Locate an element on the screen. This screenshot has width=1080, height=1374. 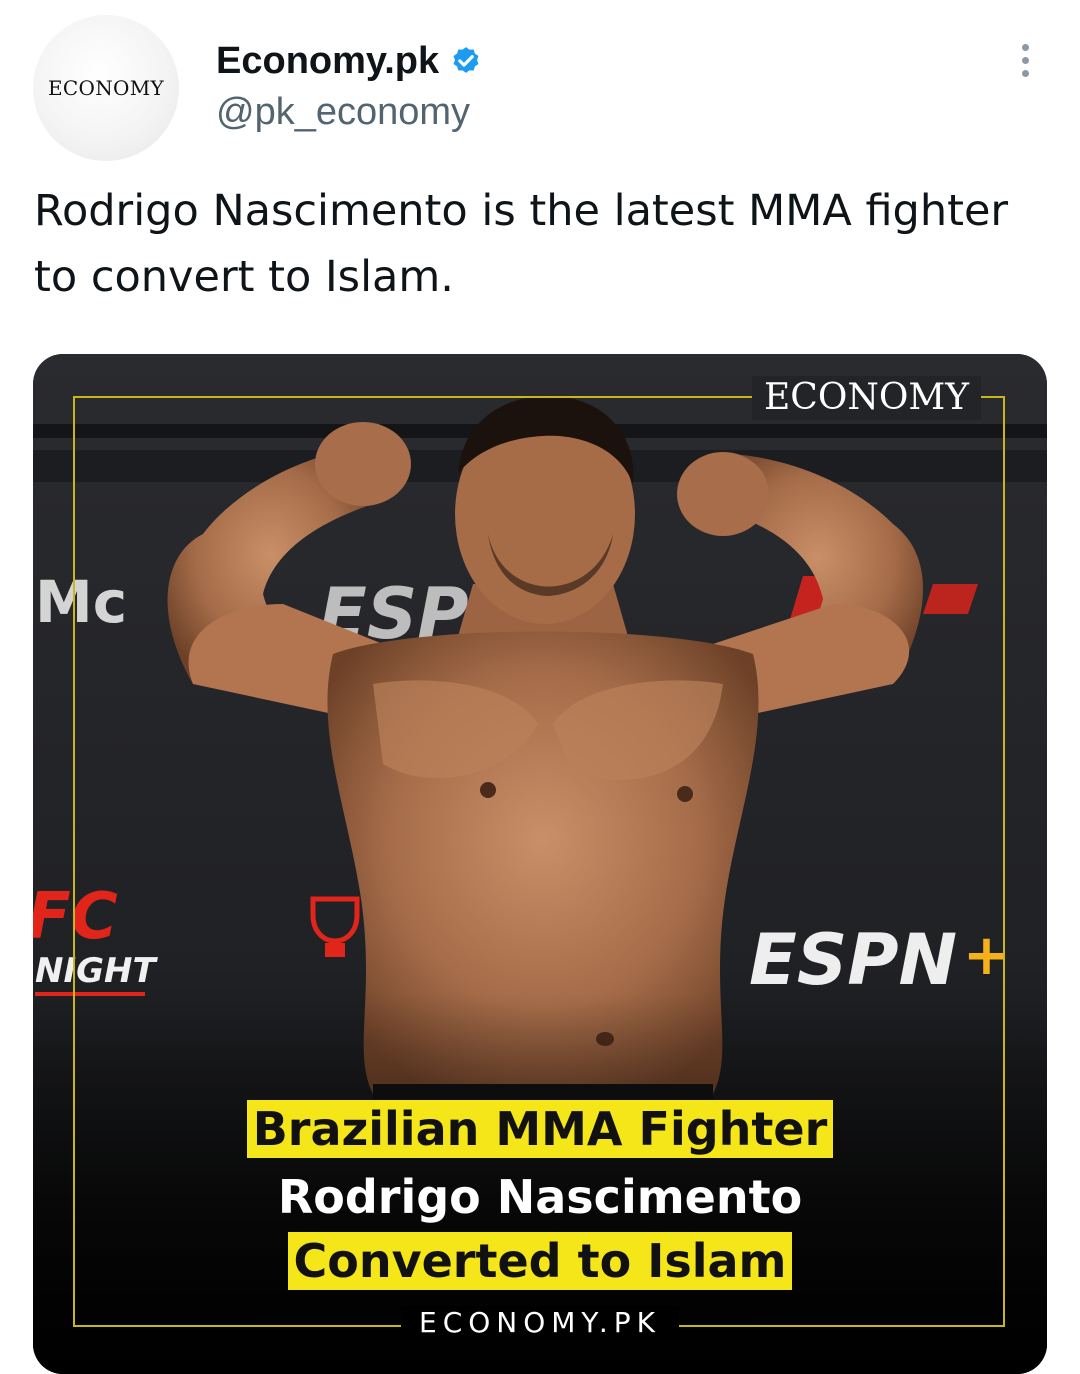
headline-text: Converted to Islam is located at coordinates (540, 1261).